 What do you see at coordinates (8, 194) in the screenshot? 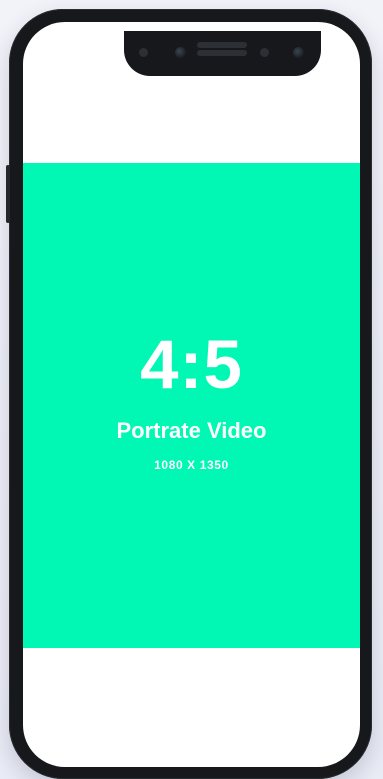
I see `phone-side-button` at bounding box center [8, 194].